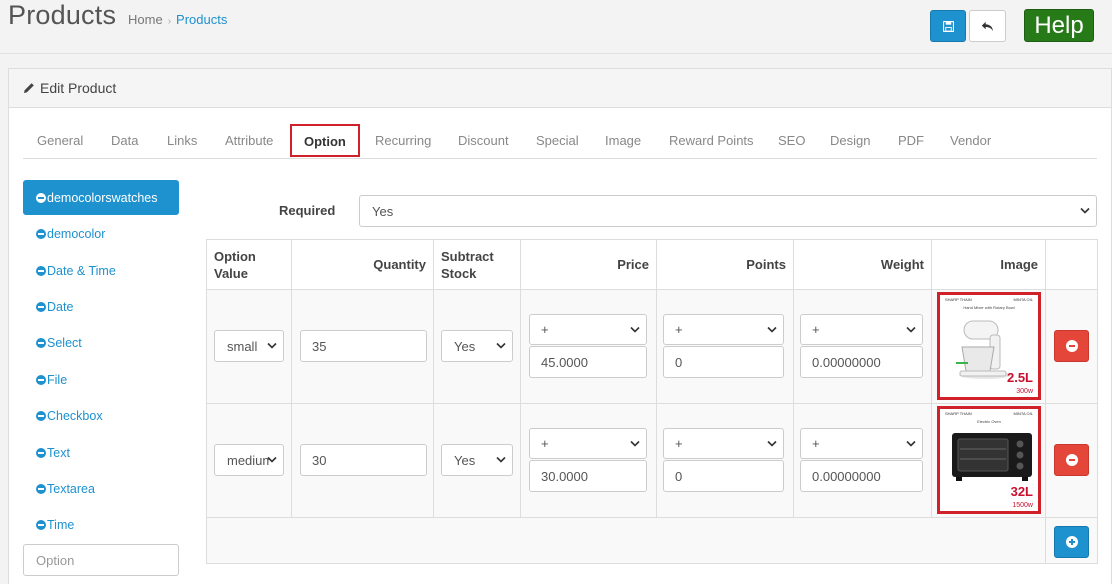 The width and height of the screenshot is (1112, 584). Describe the element at coordinates (588, 264) in the screenshot. I see `column-header-price: Price` at that location.